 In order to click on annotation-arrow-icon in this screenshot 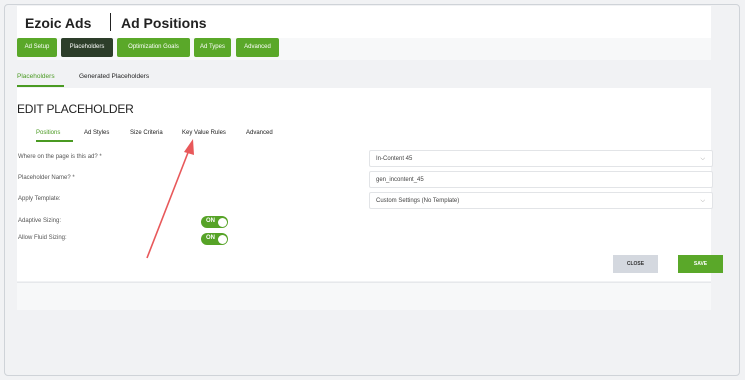, I will do `click(170, 199)`.